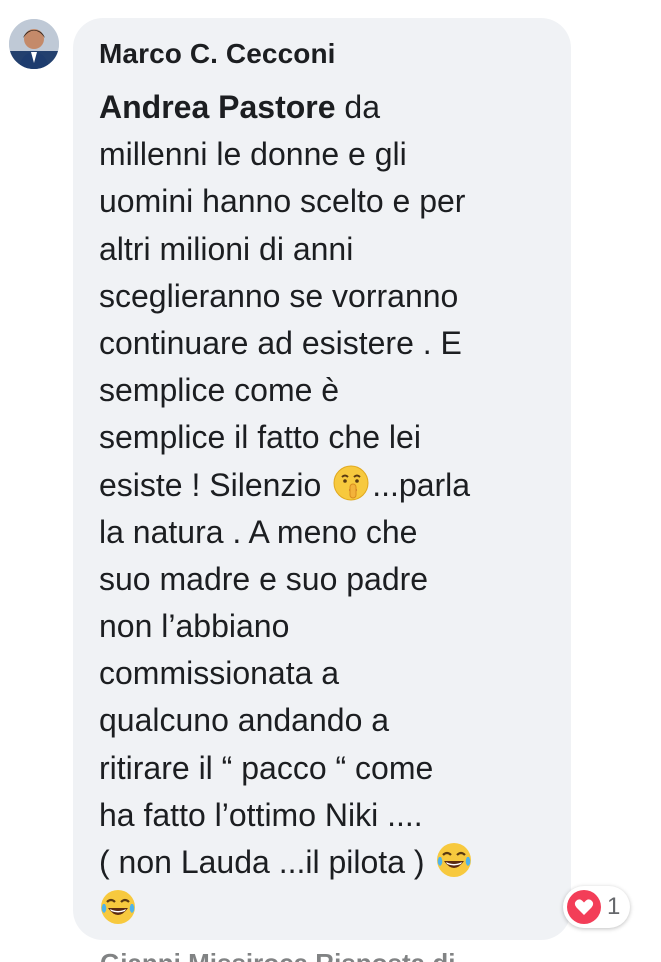 The width and height of the screenshot is (661, 962). I want to click on mention-link: Andrea Pastore, so click(217, 107).